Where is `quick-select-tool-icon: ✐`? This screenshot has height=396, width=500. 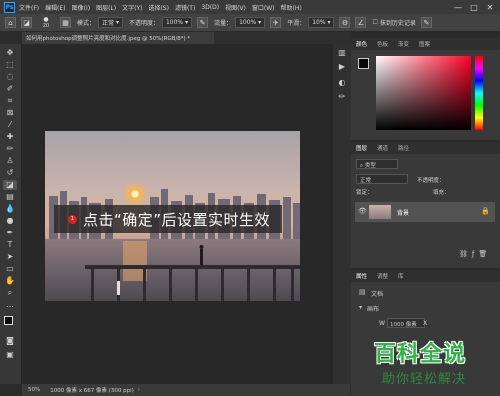 quick-select-tool-icon: ✐ is located at coordinates (10, 89).